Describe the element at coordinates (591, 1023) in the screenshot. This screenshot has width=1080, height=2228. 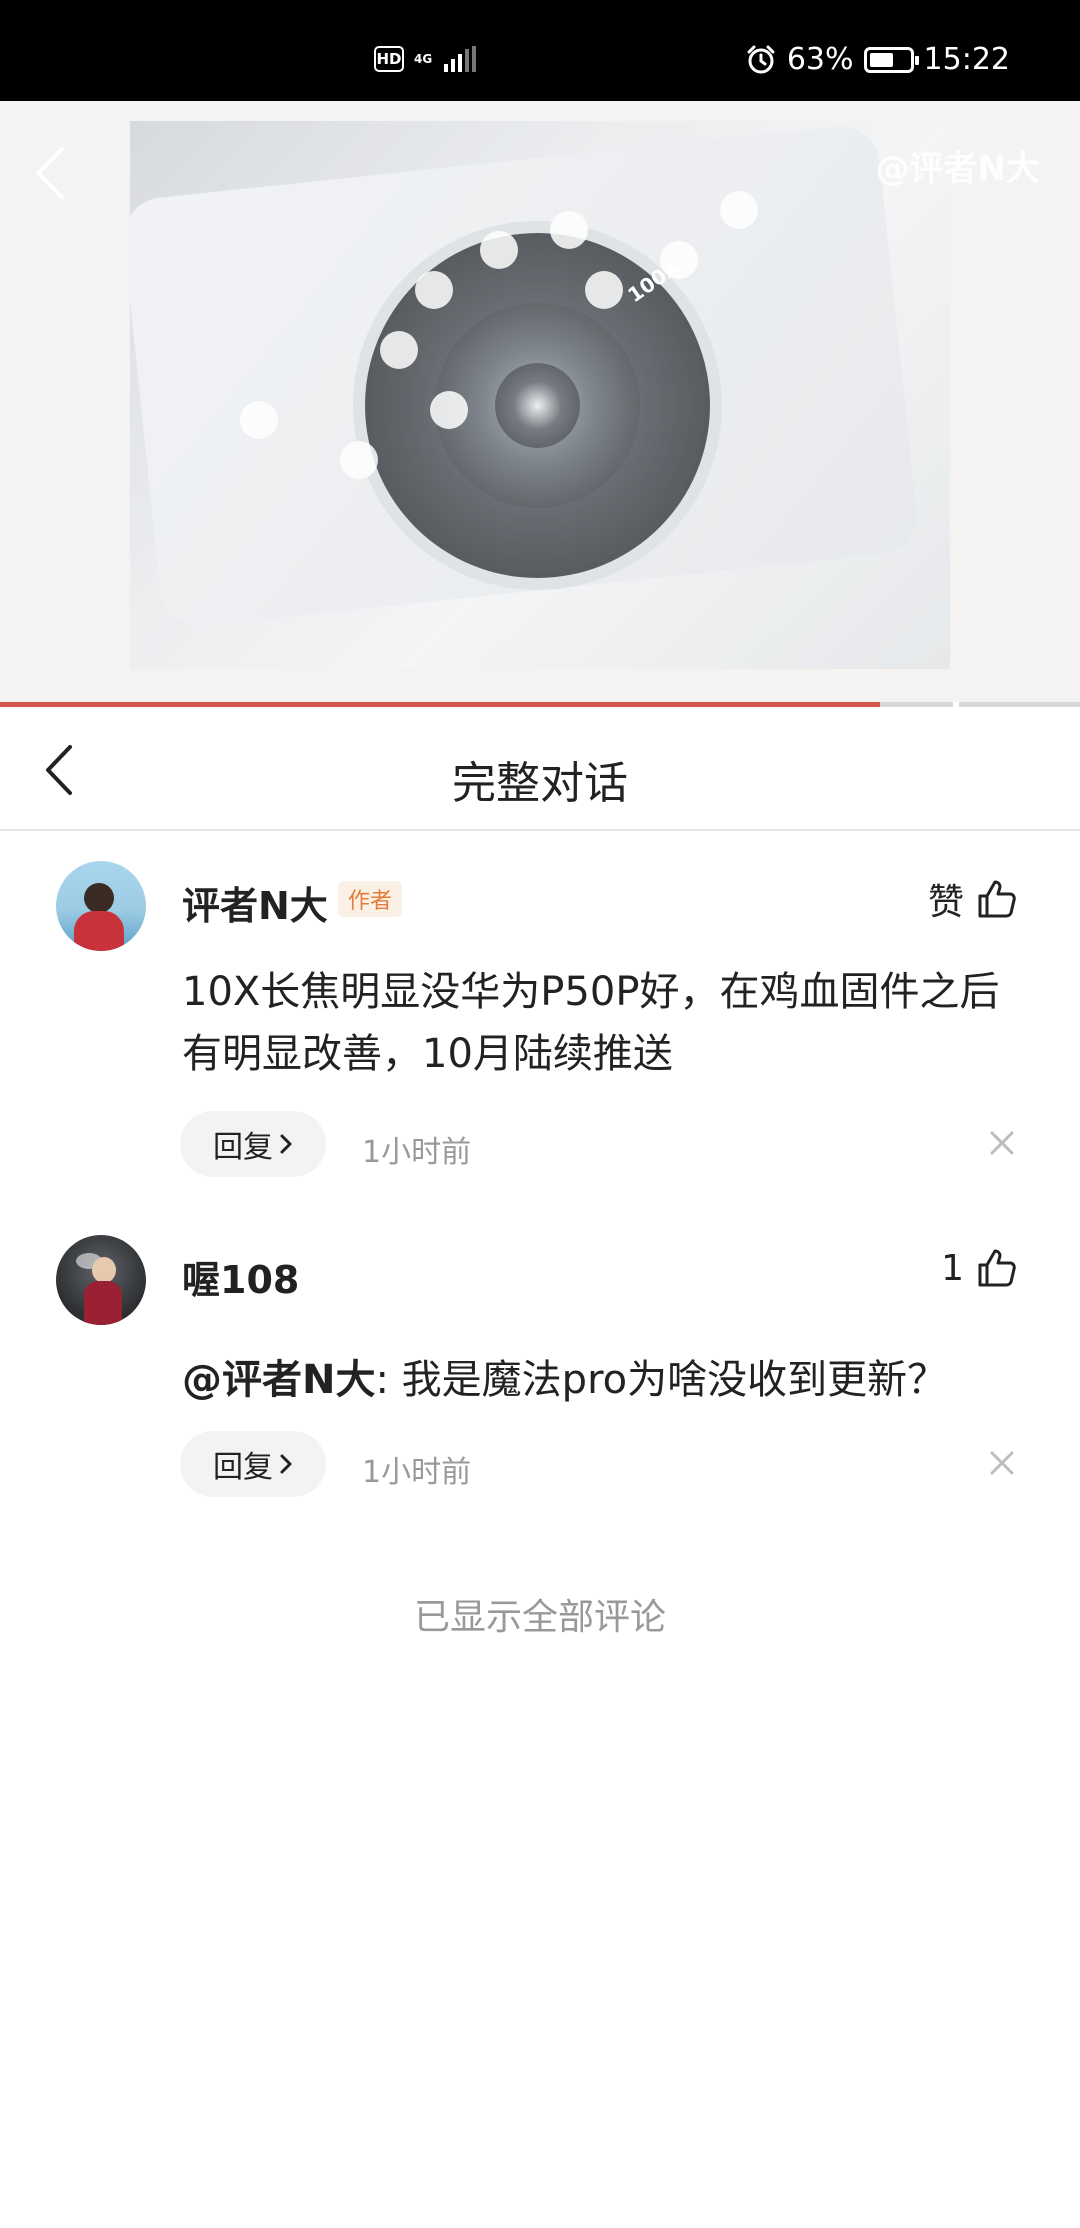
I see `comment-text: 10X长焦明显没华为P50P好，在鸡血固件之后有明显改善，10月陆续推送` at that location.